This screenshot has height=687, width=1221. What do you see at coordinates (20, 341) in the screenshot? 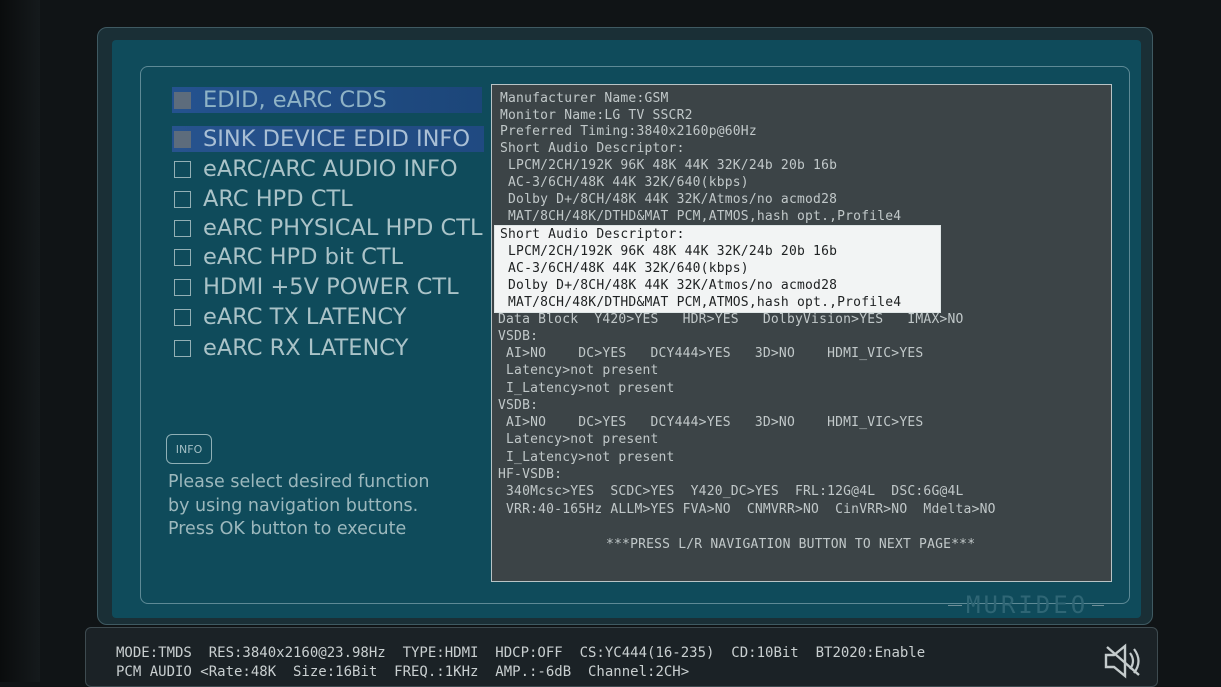
I see `monitor-bezel` at bounding box center [20, 341].